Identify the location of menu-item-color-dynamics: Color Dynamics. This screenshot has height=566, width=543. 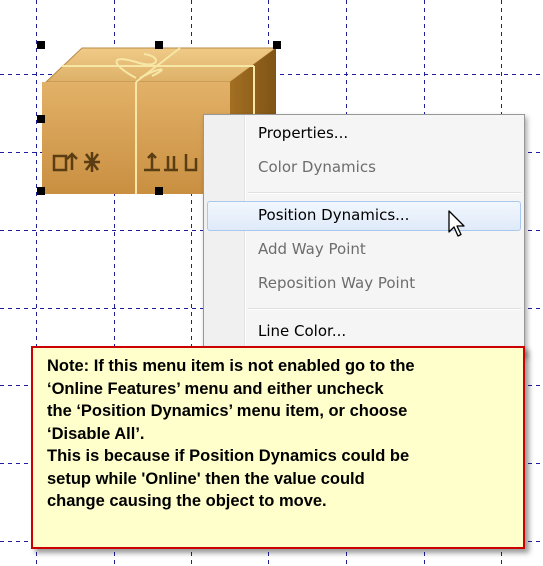
(364, 168).